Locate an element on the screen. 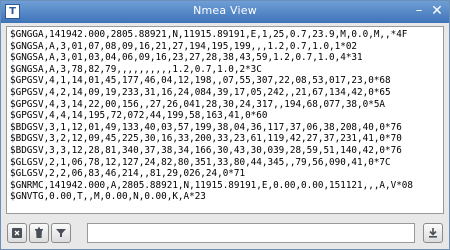 The image size is (450, 250). filter-button is located at coordinates (61, 233).